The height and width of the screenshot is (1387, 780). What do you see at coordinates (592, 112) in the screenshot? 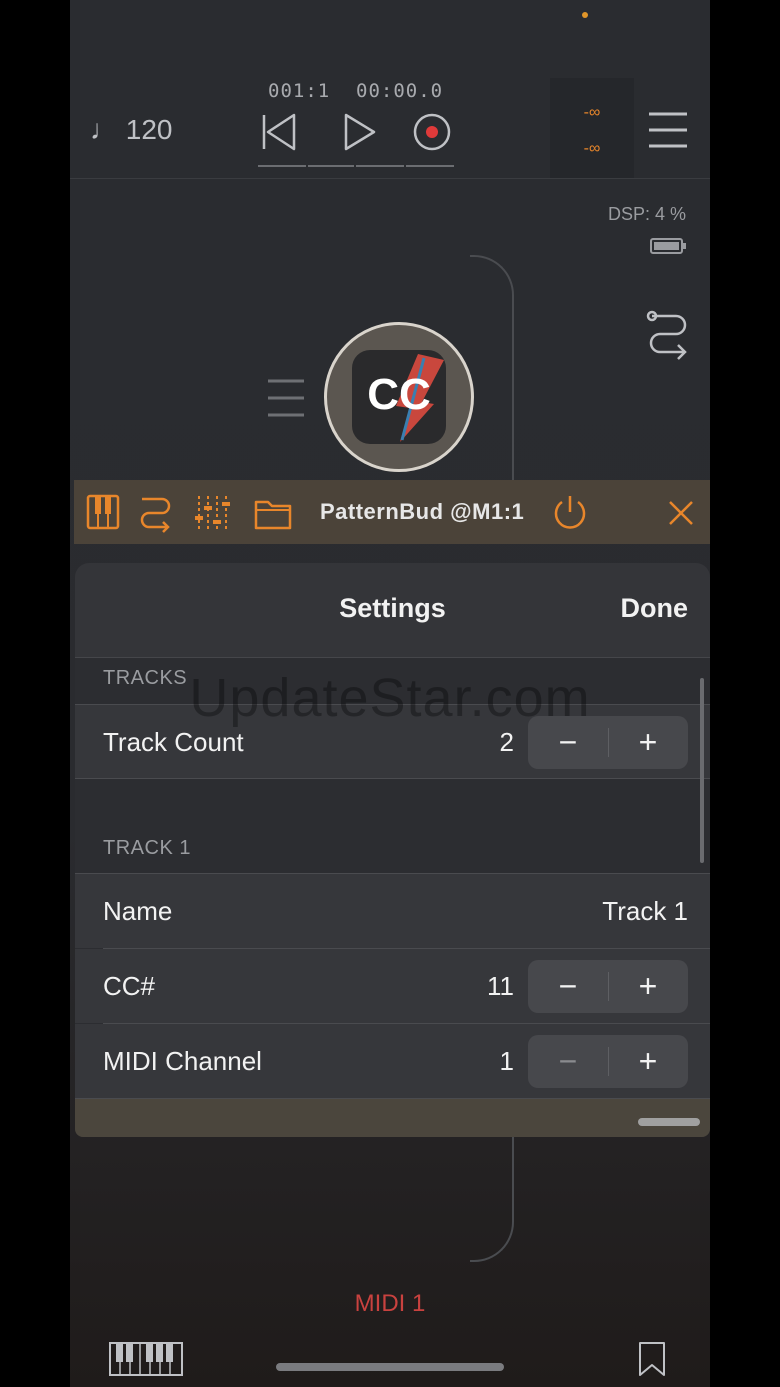
I see `meter-left-value: -∞` at bounding box center [592, 112].